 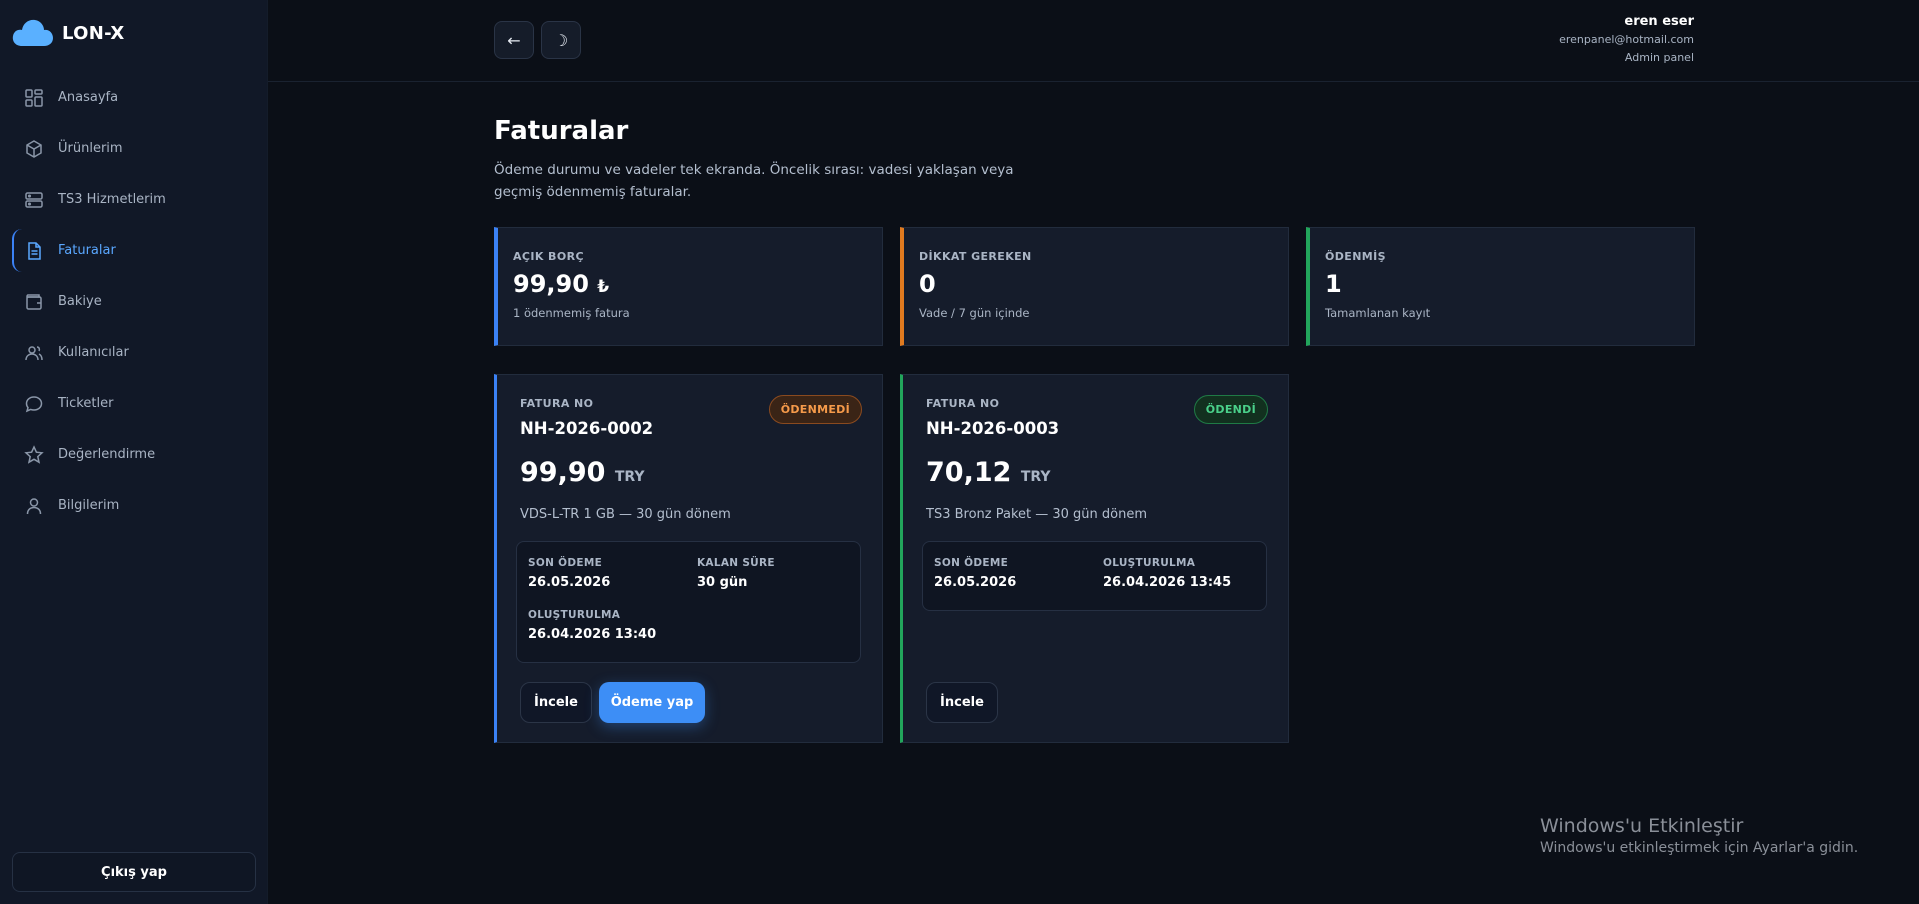 What do you see at coordinates (88, 97) in the screenshot?
I see `sidebar-item-label: Anasayfa` at bounding box center [88, 97].